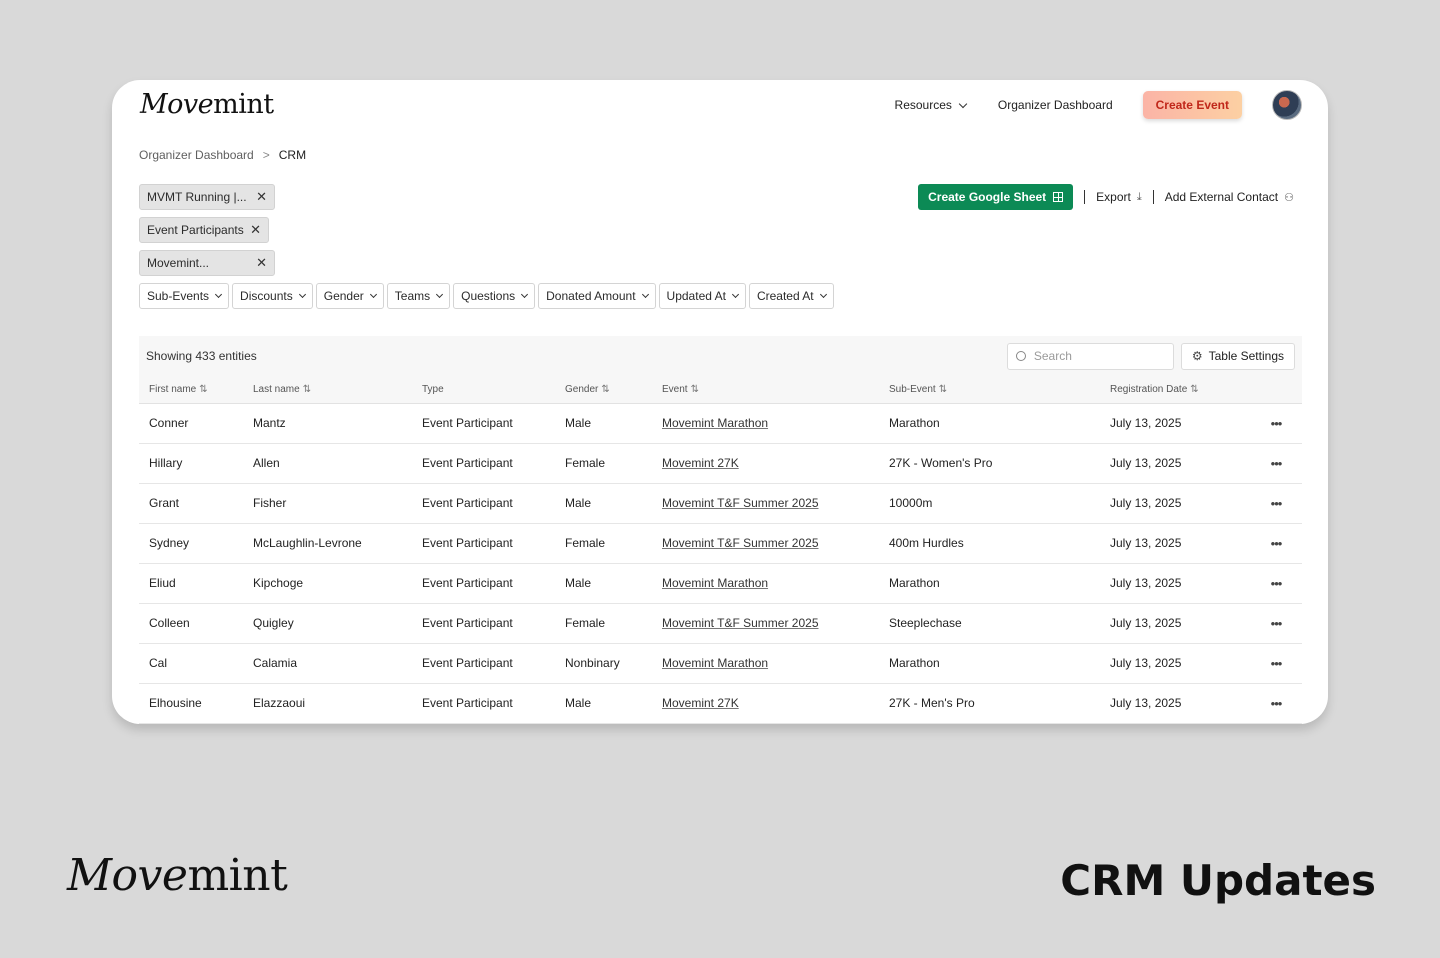 This screenshot has width=1440, height=958. I want to click on footer-brand-logo: Movemint, so click(177, 875).